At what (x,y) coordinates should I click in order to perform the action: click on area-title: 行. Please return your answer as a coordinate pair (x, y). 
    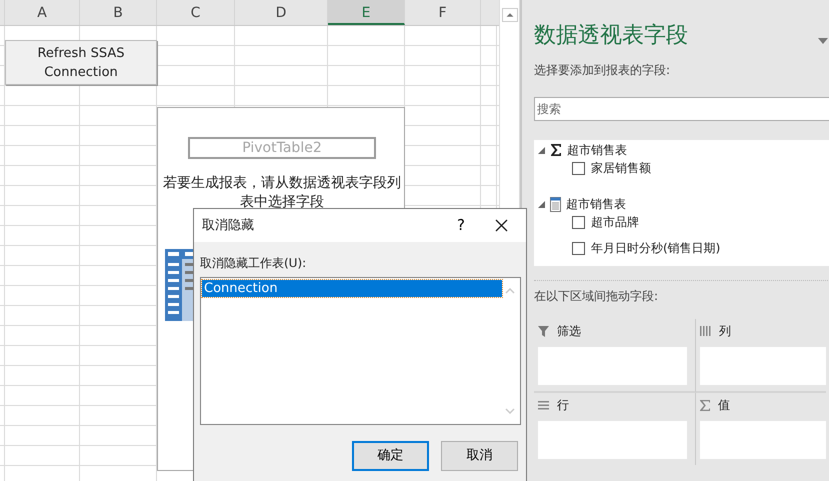
    Looking at the image, I should click on (563, 405).